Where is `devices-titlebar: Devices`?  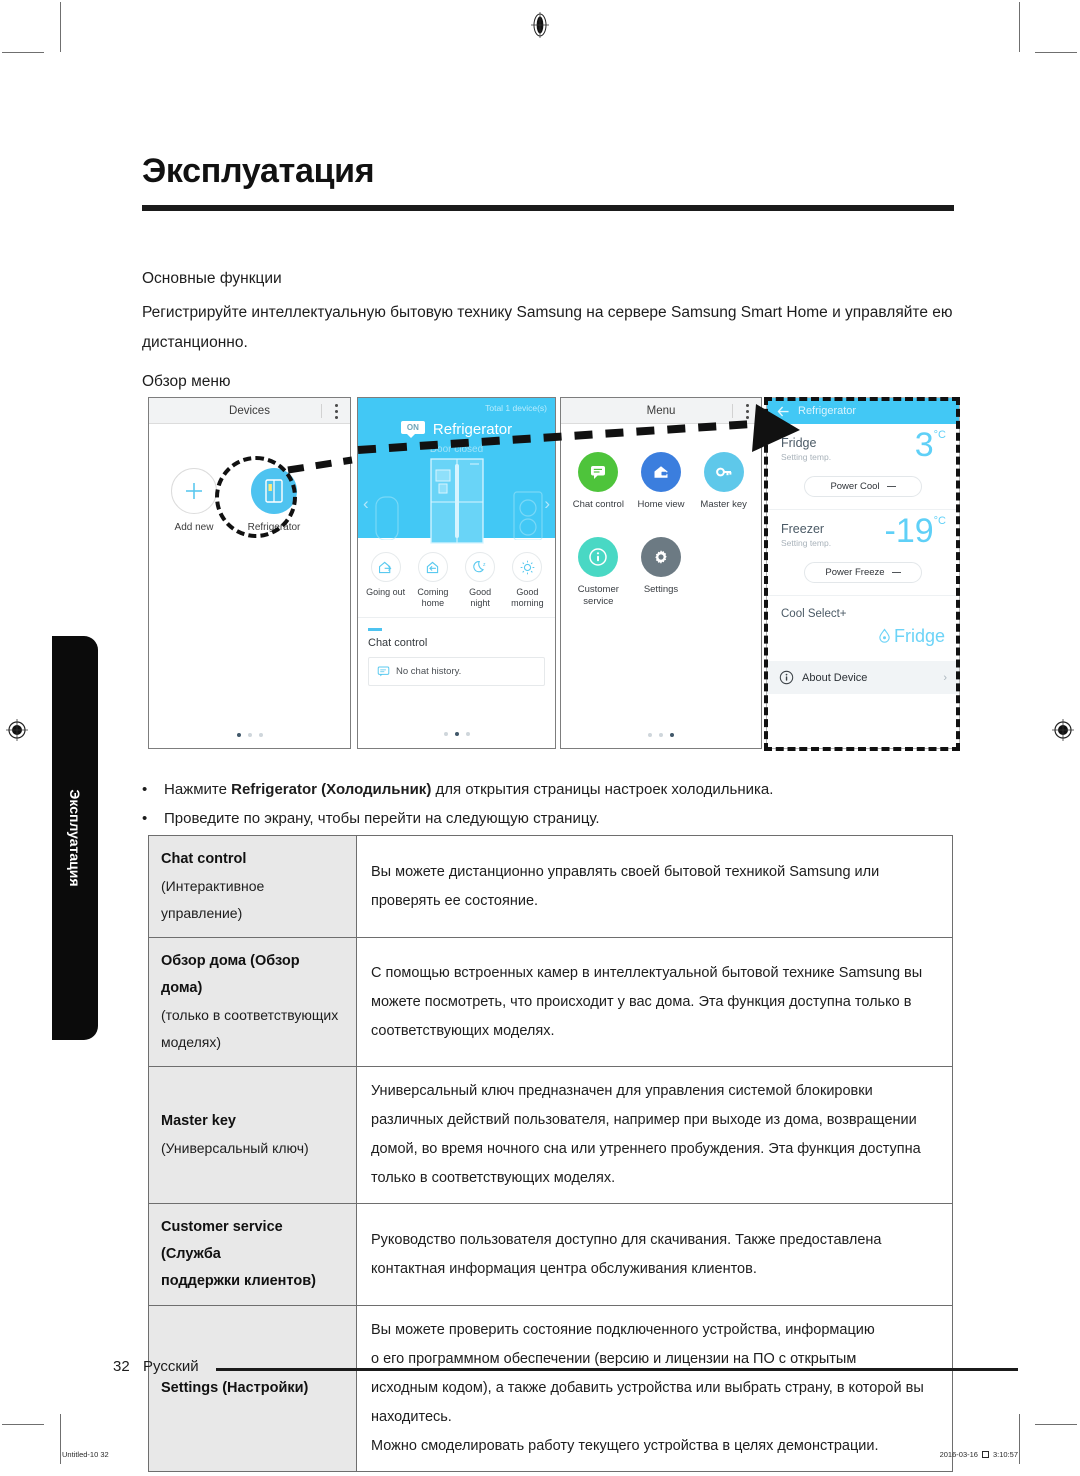
devices-titlebar: Devices is located at coordinates (249, 411).